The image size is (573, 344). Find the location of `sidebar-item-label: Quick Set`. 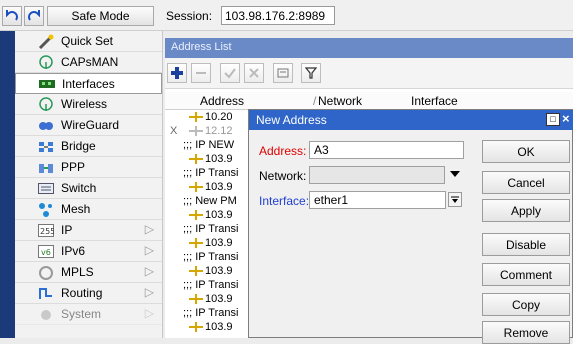

sidebar-item-label: Quick Set is located at coordinates (87, 41).